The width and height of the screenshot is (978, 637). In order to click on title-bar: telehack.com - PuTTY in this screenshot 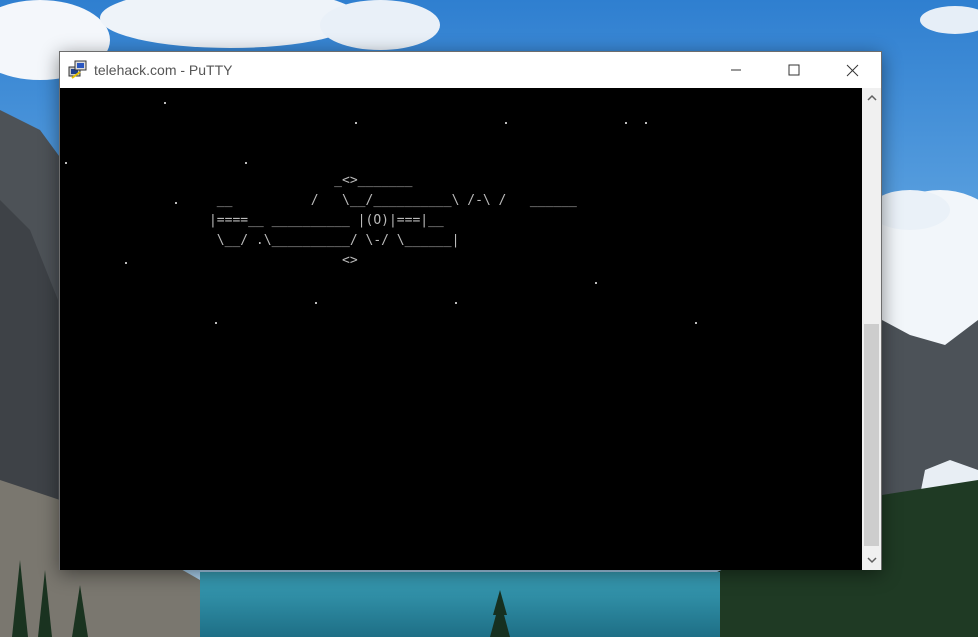, I will do `click(470, 70)`.